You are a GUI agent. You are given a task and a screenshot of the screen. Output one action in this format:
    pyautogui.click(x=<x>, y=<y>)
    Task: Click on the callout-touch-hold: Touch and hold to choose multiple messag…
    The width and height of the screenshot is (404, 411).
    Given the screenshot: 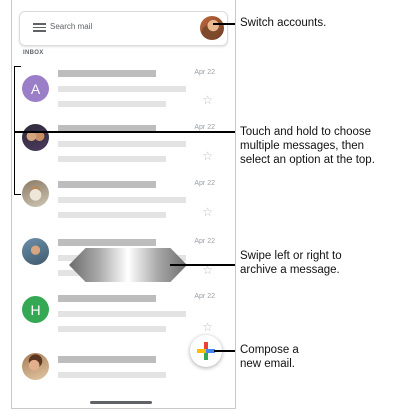 What is the action you would take?
    pyautogui.click(x=307, y=146)
    